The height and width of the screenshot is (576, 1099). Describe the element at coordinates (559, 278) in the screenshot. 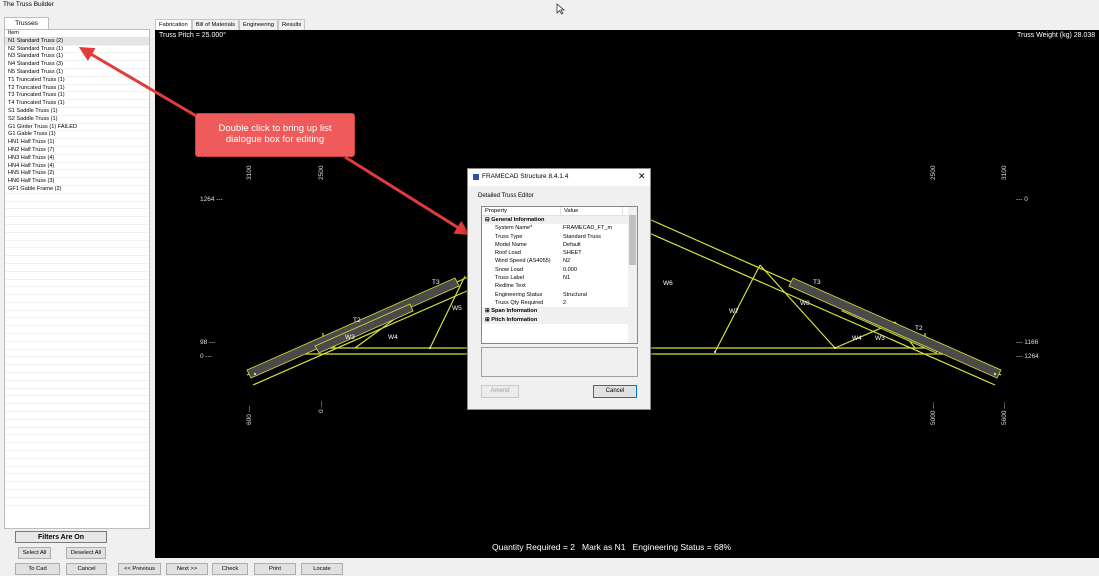

I see `property-row: Truss Label N1` at that location.